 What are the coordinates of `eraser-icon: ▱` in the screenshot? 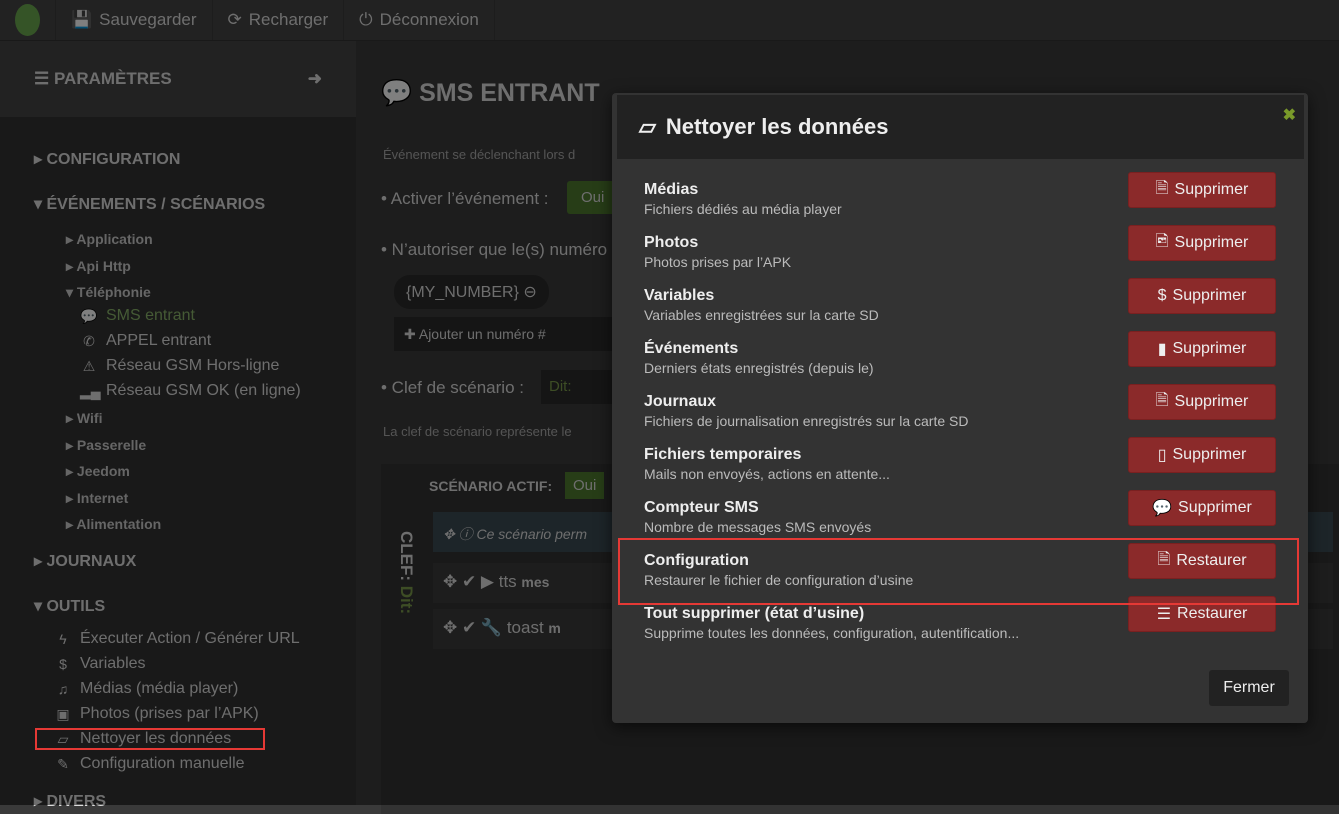 It's located at (647, 126).